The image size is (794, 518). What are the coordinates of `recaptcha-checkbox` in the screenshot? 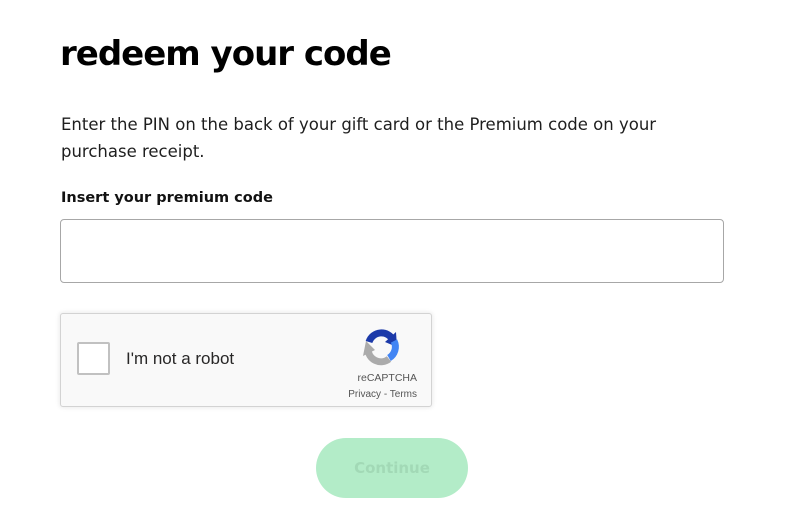 It's located at (93, 358).